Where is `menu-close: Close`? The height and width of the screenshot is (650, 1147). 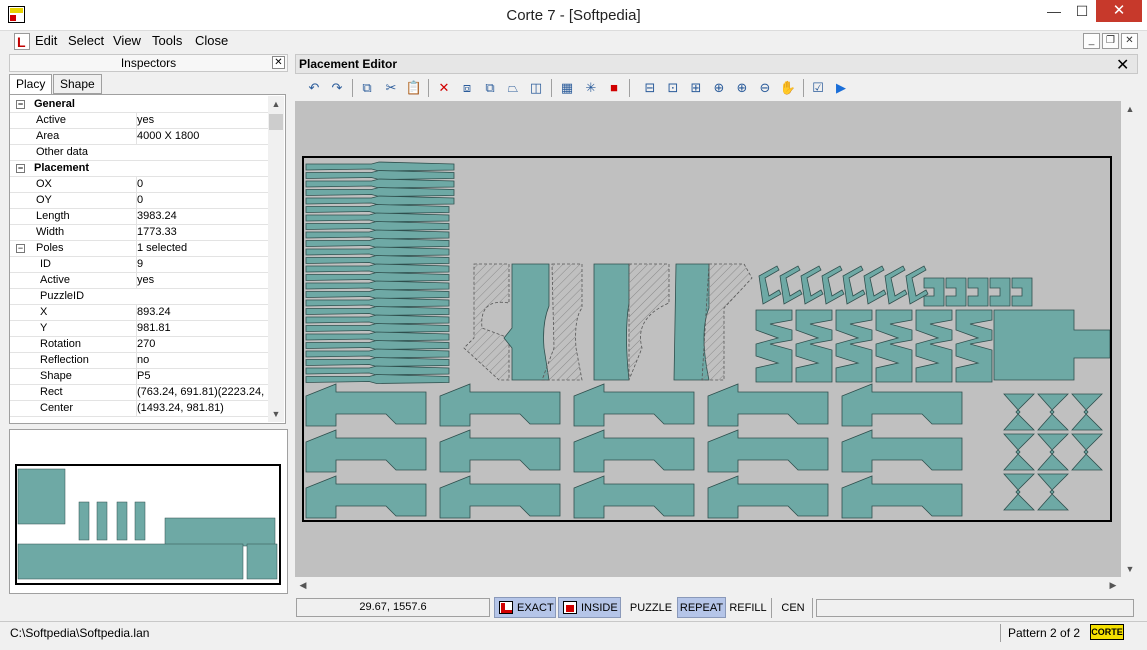
menu-close: Close is located at coordinates (211, 40).